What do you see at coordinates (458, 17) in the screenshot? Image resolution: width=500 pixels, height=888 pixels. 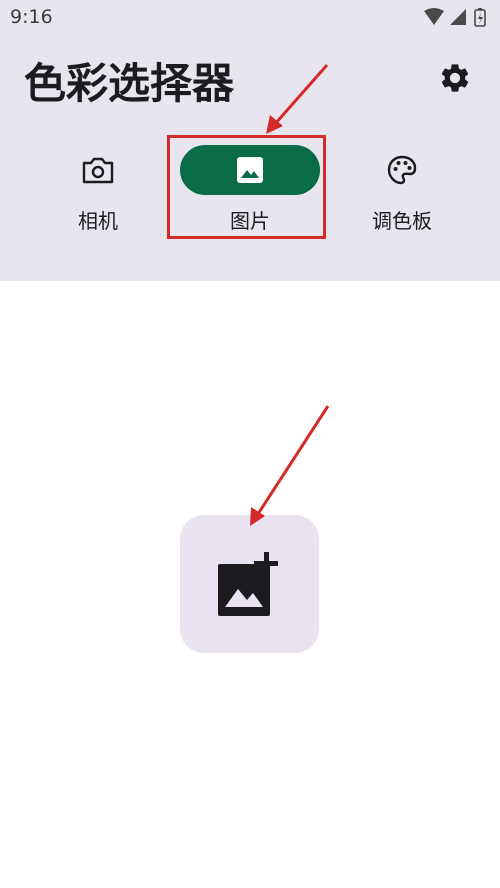 I see `signal-icon` at bounding box center [458, 17].